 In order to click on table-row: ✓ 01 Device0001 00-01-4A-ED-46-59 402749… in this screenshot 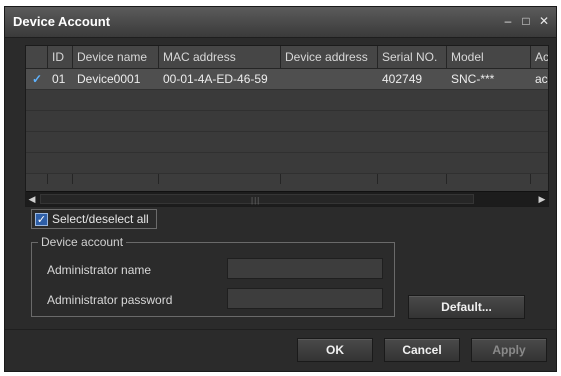, I will do `click(287, 79)`.